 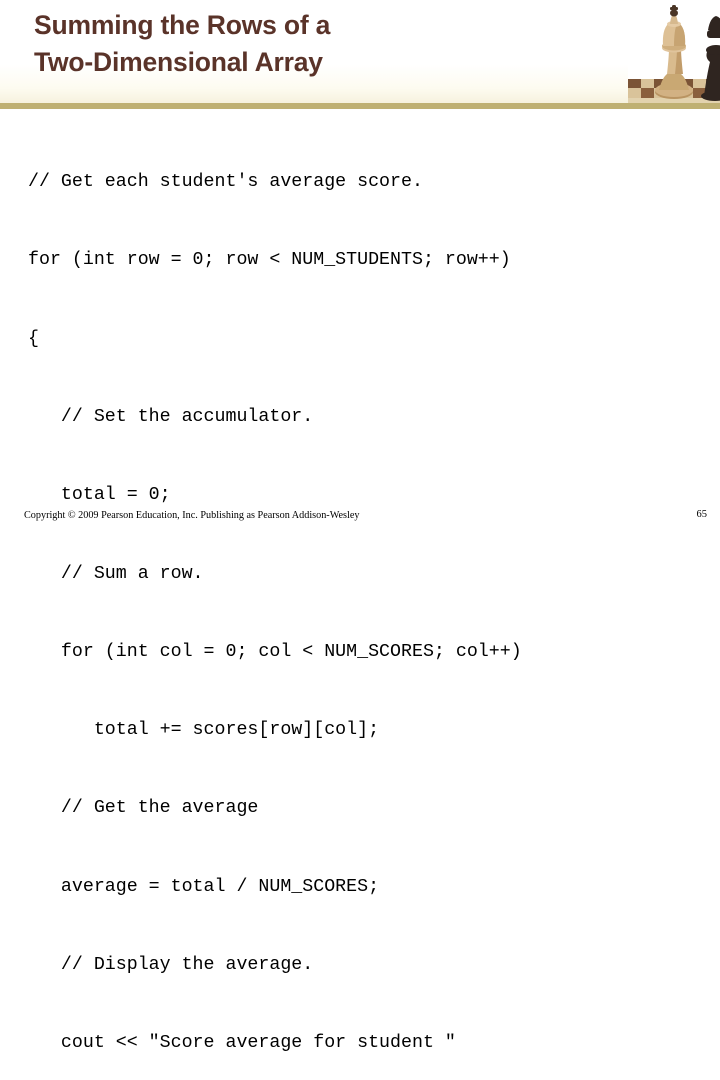 What do you see at coordinates (143, 808) in the screenshot?
I see `code-line: // Get the average` at bounding box center [143, 808].